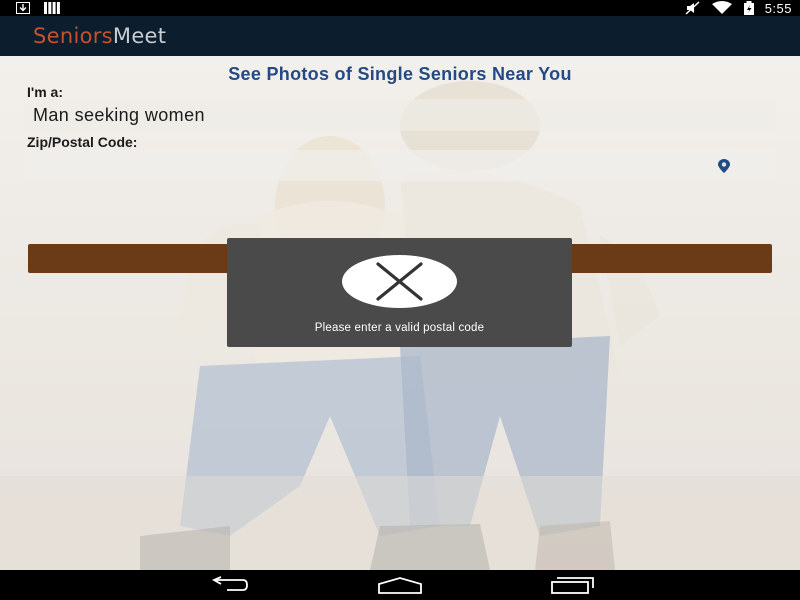 The image size is (800, 600). What do you see at coordinates (82, 142) in the screenshot?
I see `zip-label: Zip/Postal Code:` at bounding box center [82, 142].